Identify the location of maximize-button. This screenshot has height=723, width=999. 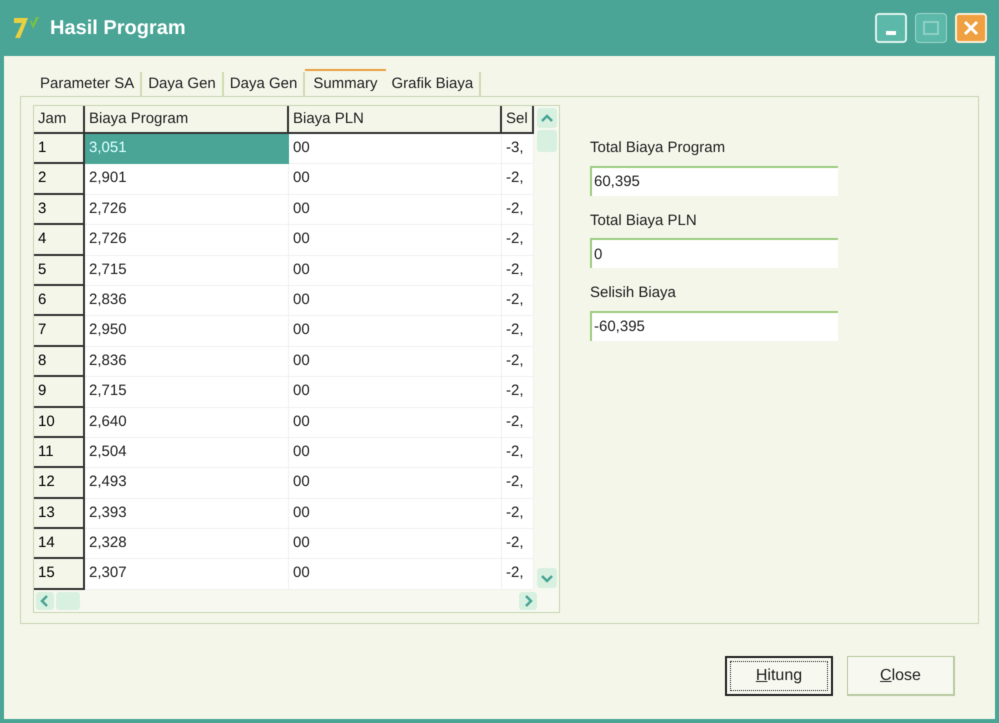
(931, 28).